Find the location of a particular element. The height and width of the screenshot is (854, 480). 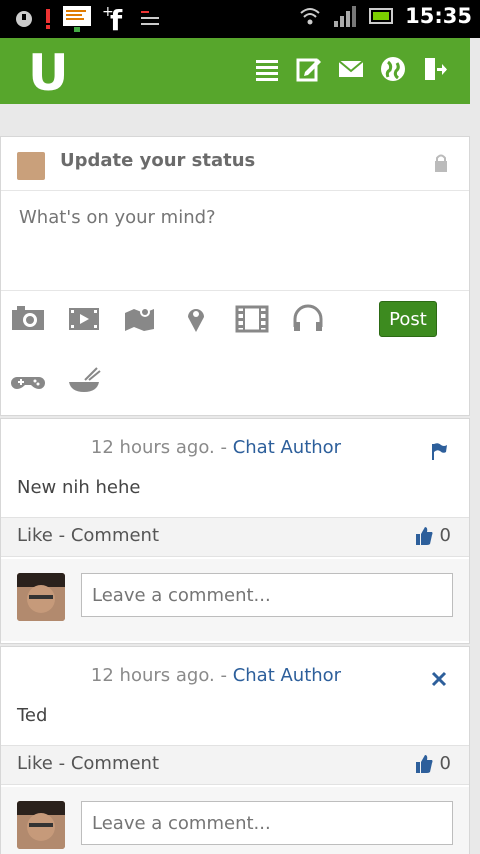

globe-icon is located at coordinates (393, 69).